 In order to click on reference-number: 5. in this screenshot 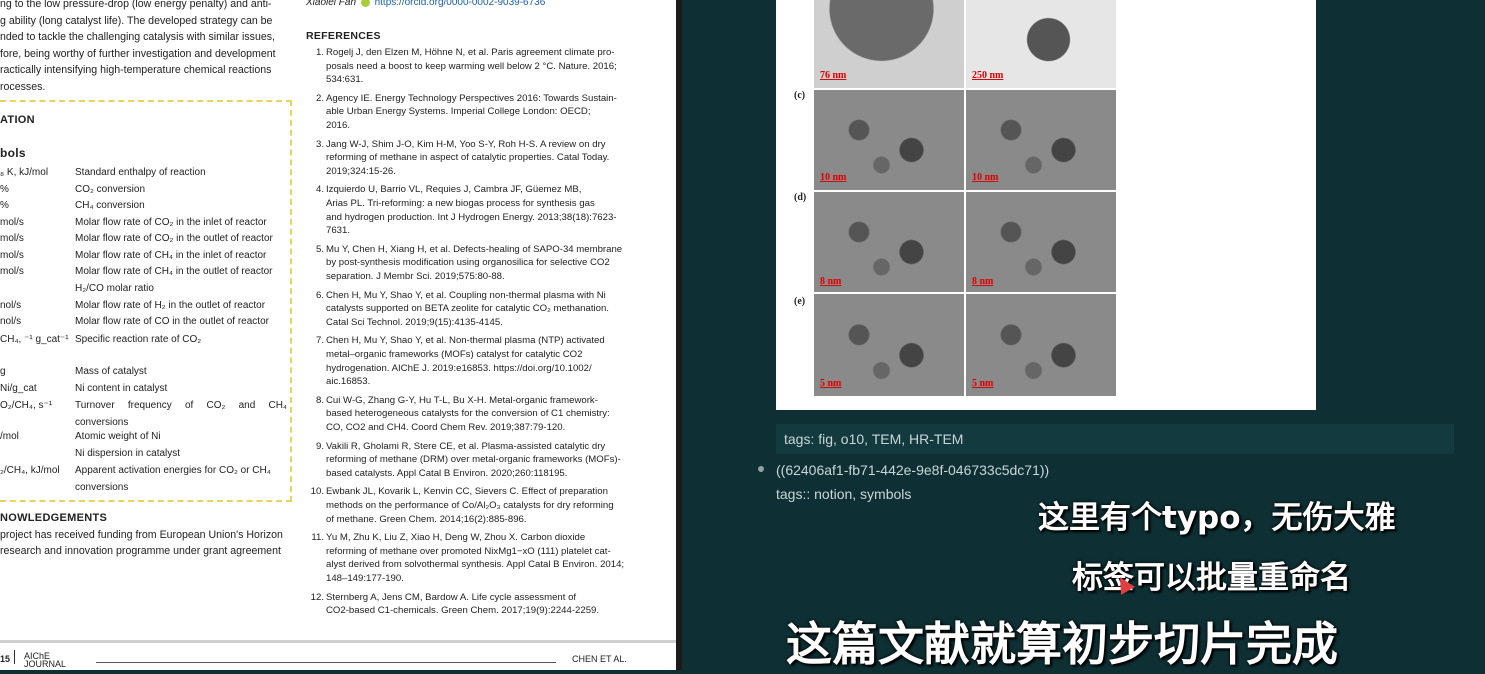, I will do `click(319, 249)`.